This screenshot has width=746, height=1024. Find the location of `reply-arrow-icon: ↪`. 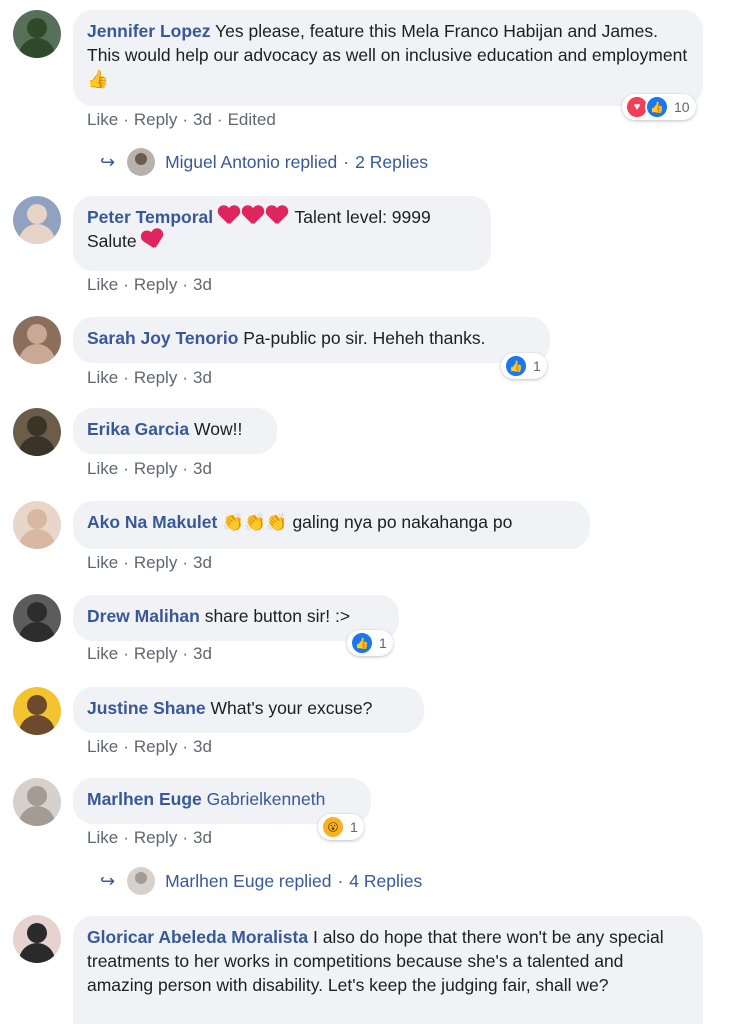

reply-arrow-icon: ↪ is located at coordinates (108, 161).